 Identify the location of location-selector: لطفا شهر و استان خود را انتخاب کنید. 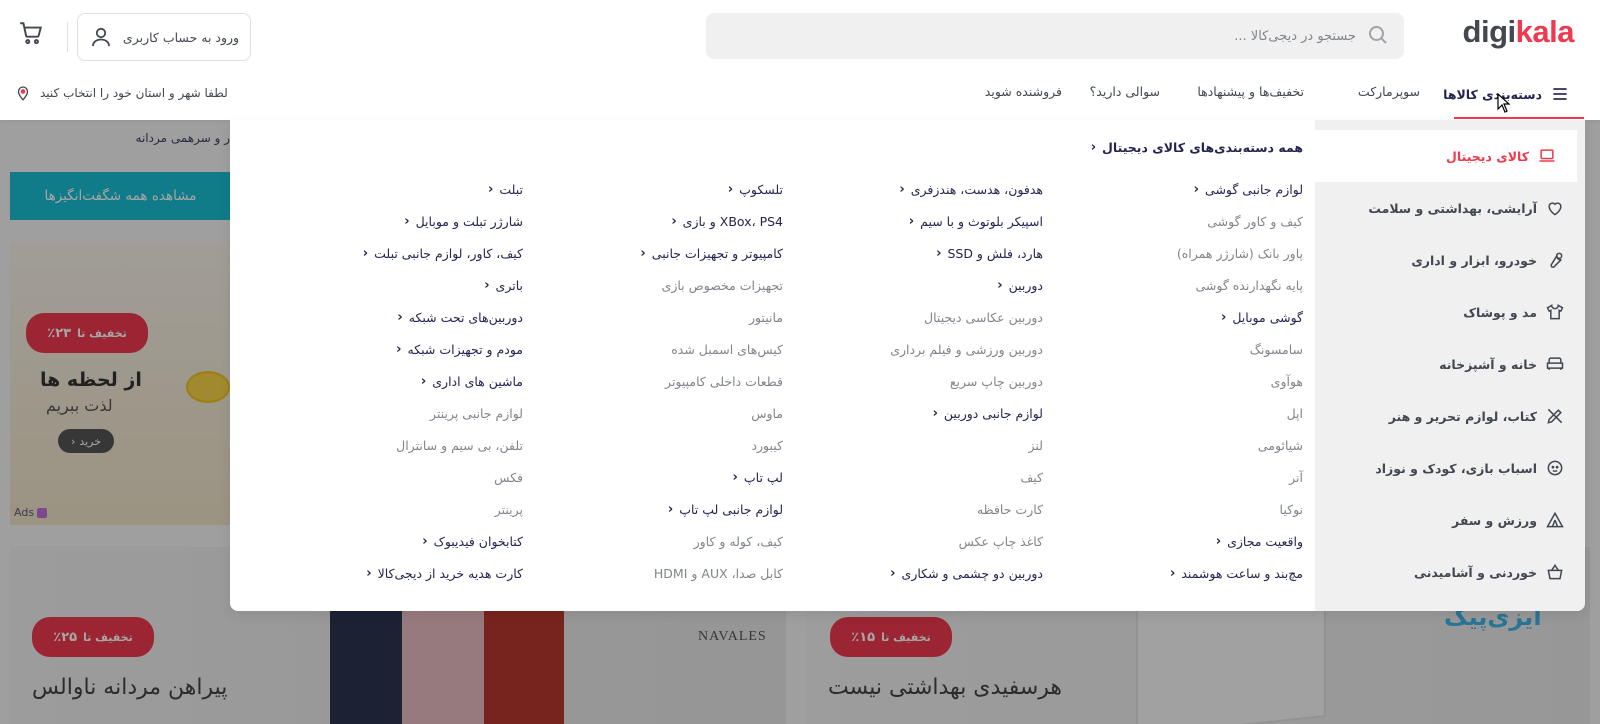
(121, 93).